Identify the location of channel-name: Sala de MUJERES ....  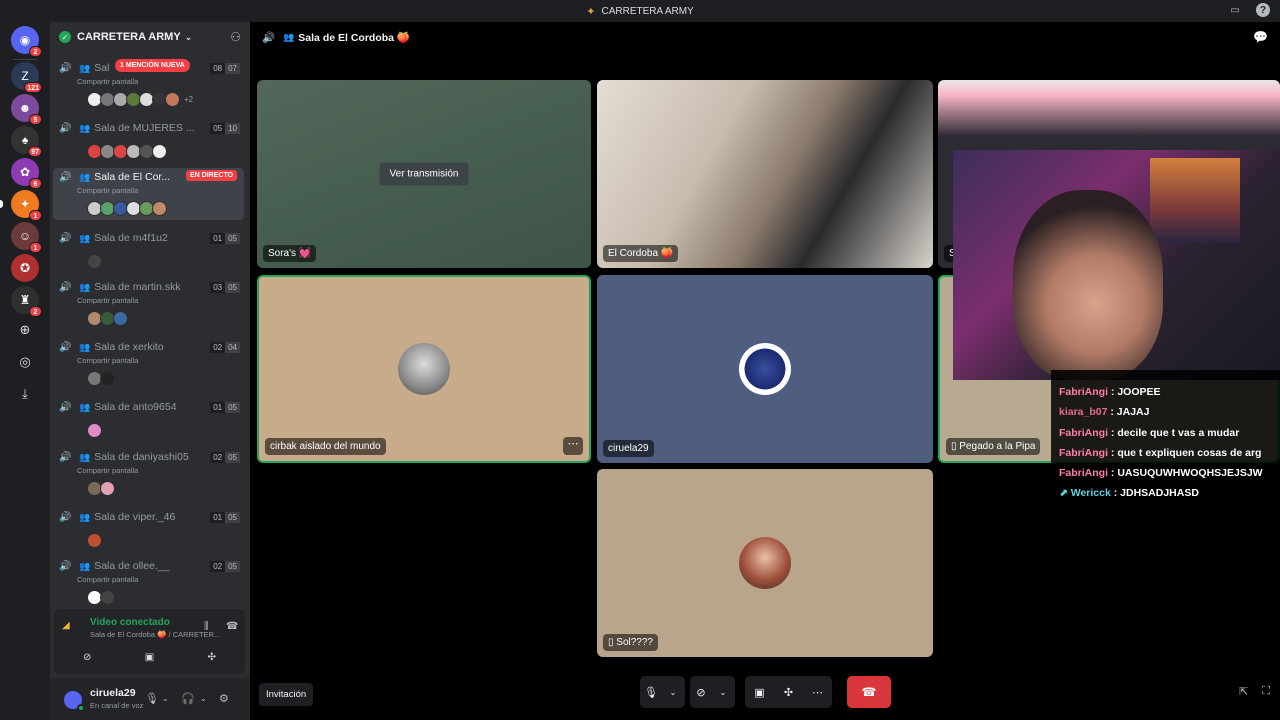
(144, 128).